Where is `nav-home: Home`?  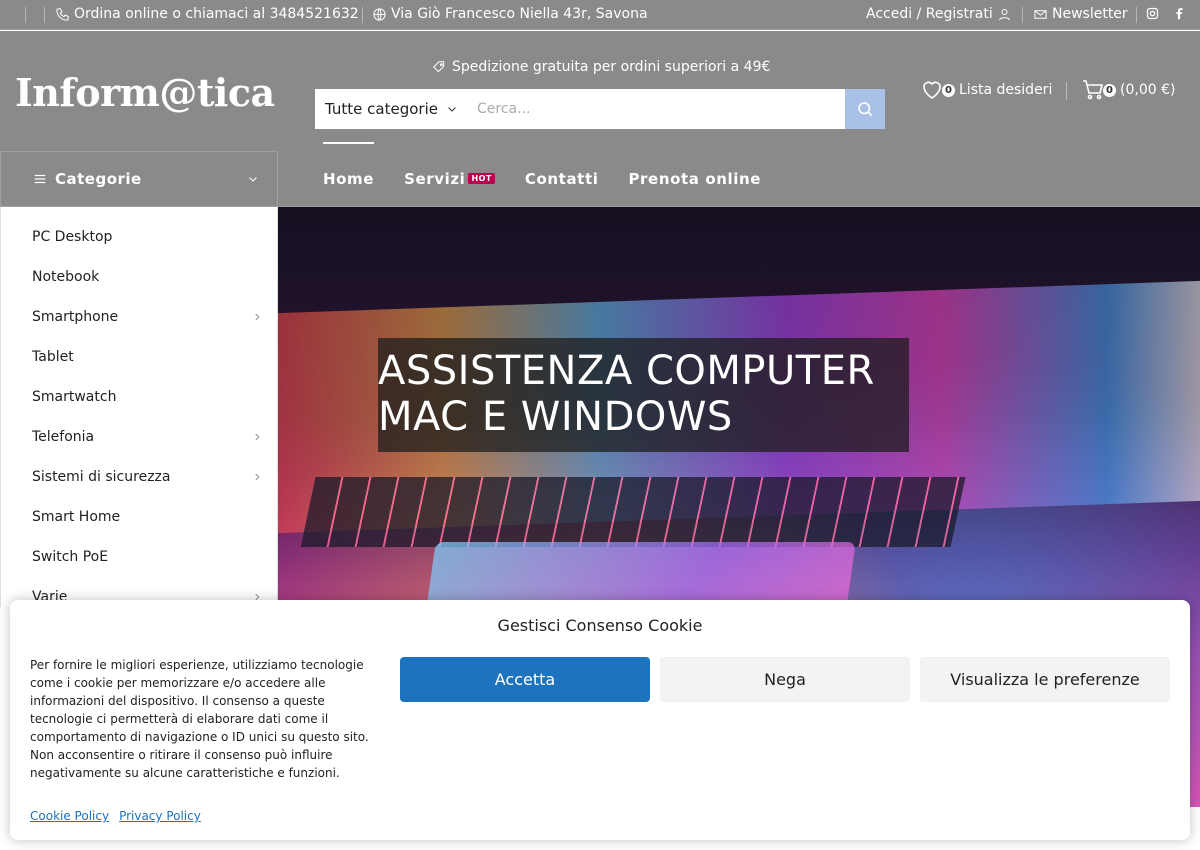 nav-home: Home is located at coordinates (349, 165).